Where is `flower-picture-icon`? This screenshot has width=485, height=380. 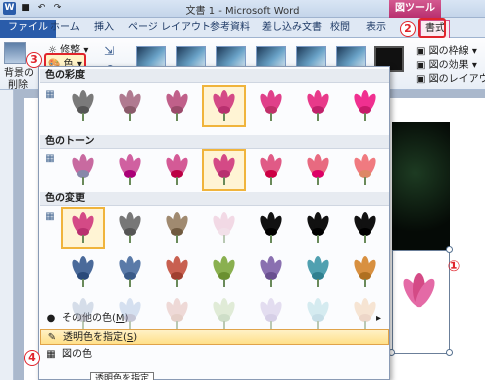
flower-picture-icon is located at coordinates (419, 290).